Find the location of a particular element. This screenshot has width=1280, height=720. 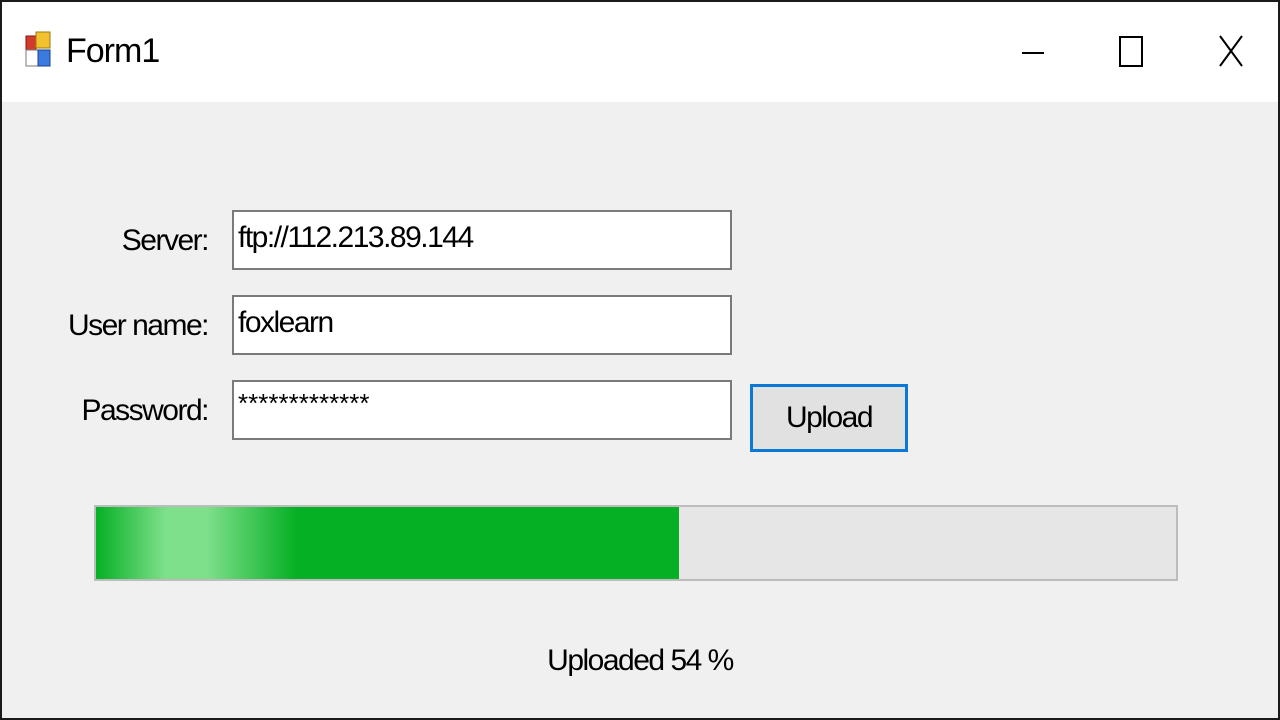

close-icon is located at coordinates (1230, 52).